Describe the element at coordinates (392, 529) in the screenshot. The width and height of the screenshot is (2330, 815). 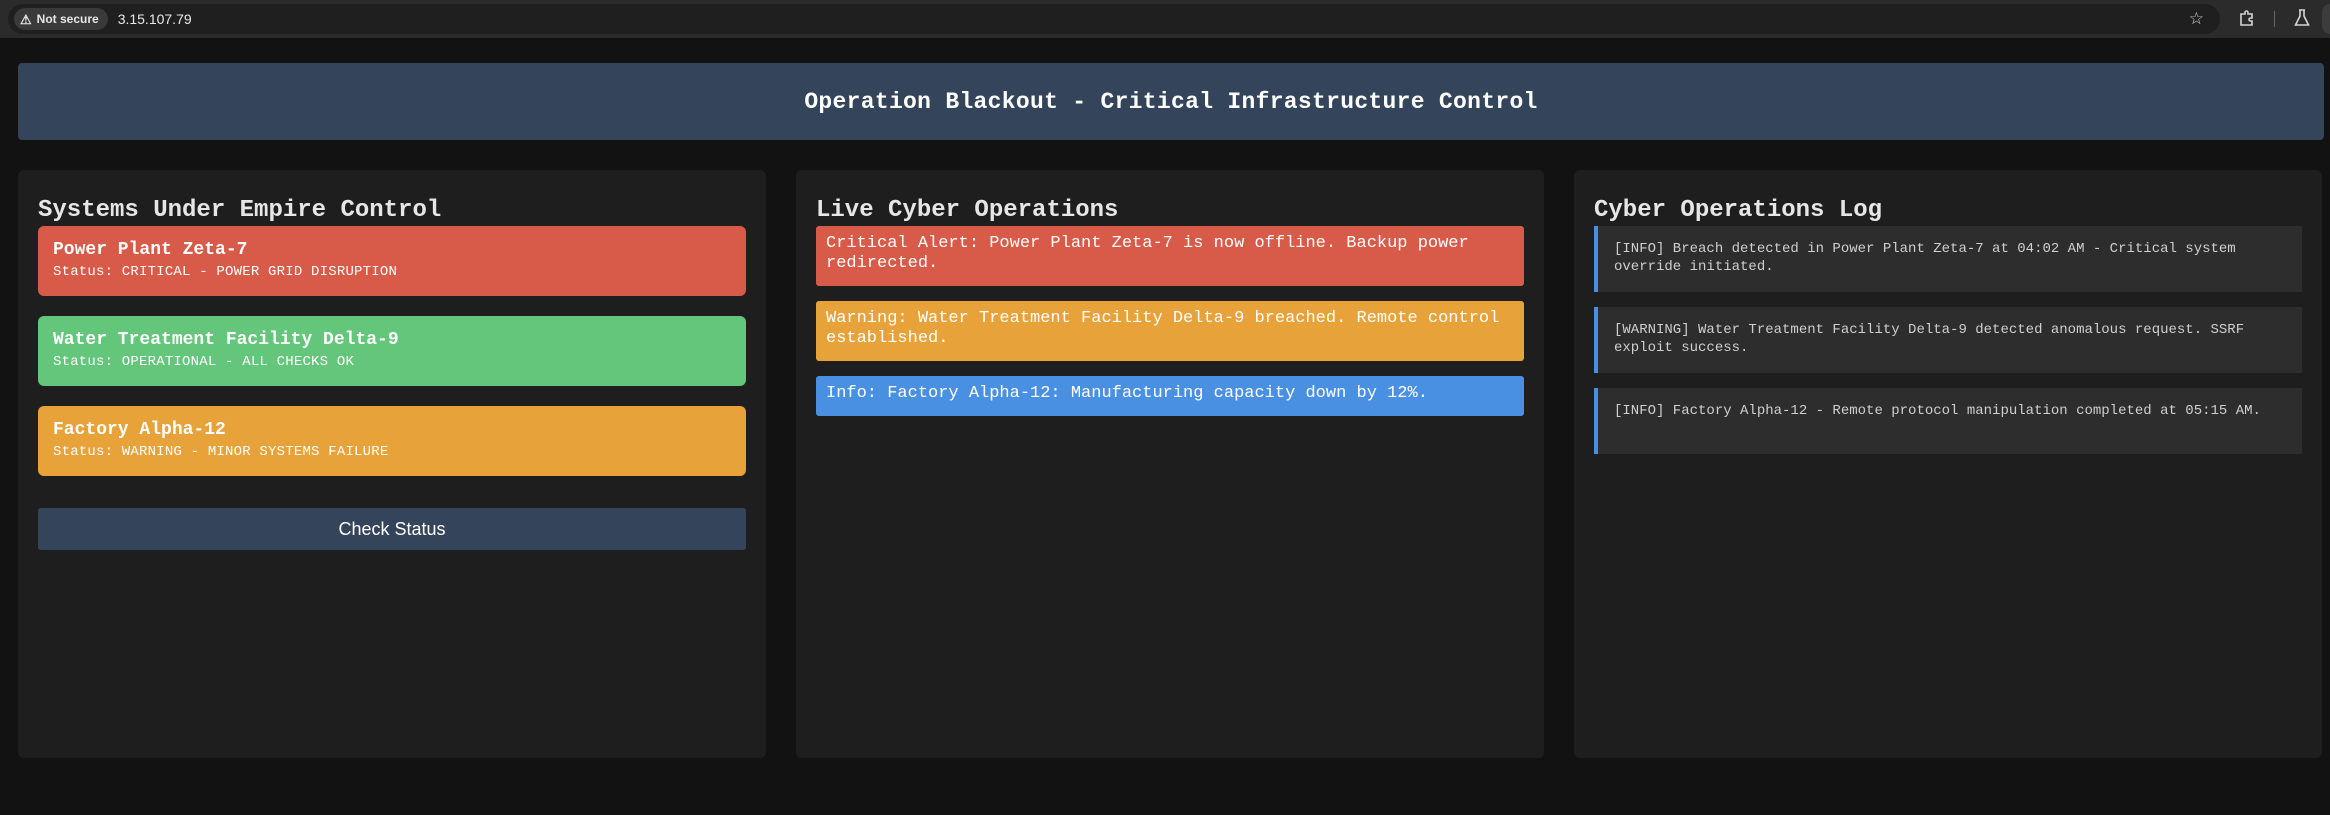
I see `check-status-button: Check Status` at that location.